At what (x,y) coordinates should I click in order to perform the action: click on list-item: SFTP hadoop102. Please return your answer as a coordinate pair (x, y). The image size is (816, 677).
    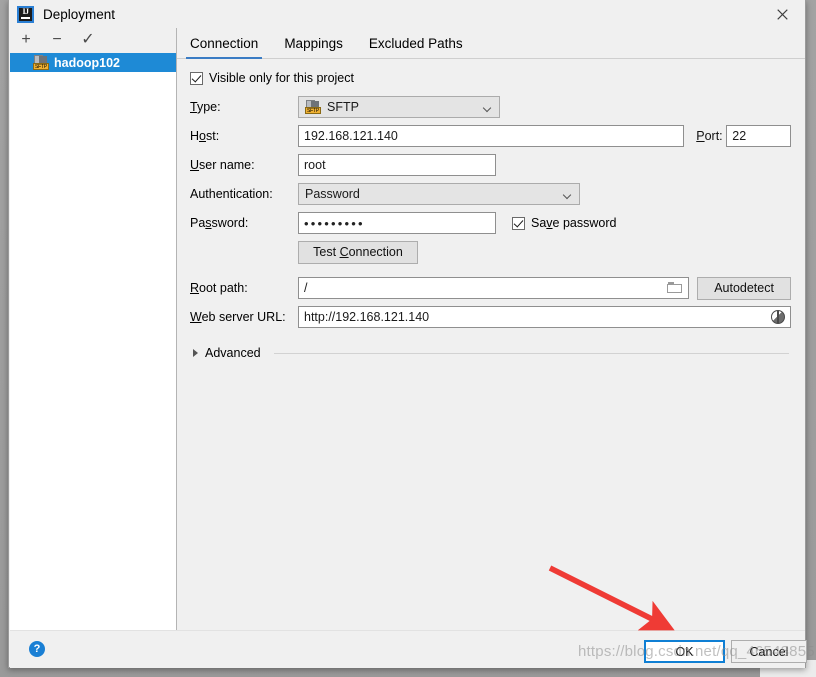
    Looking at the image, I should click on (93, 62).